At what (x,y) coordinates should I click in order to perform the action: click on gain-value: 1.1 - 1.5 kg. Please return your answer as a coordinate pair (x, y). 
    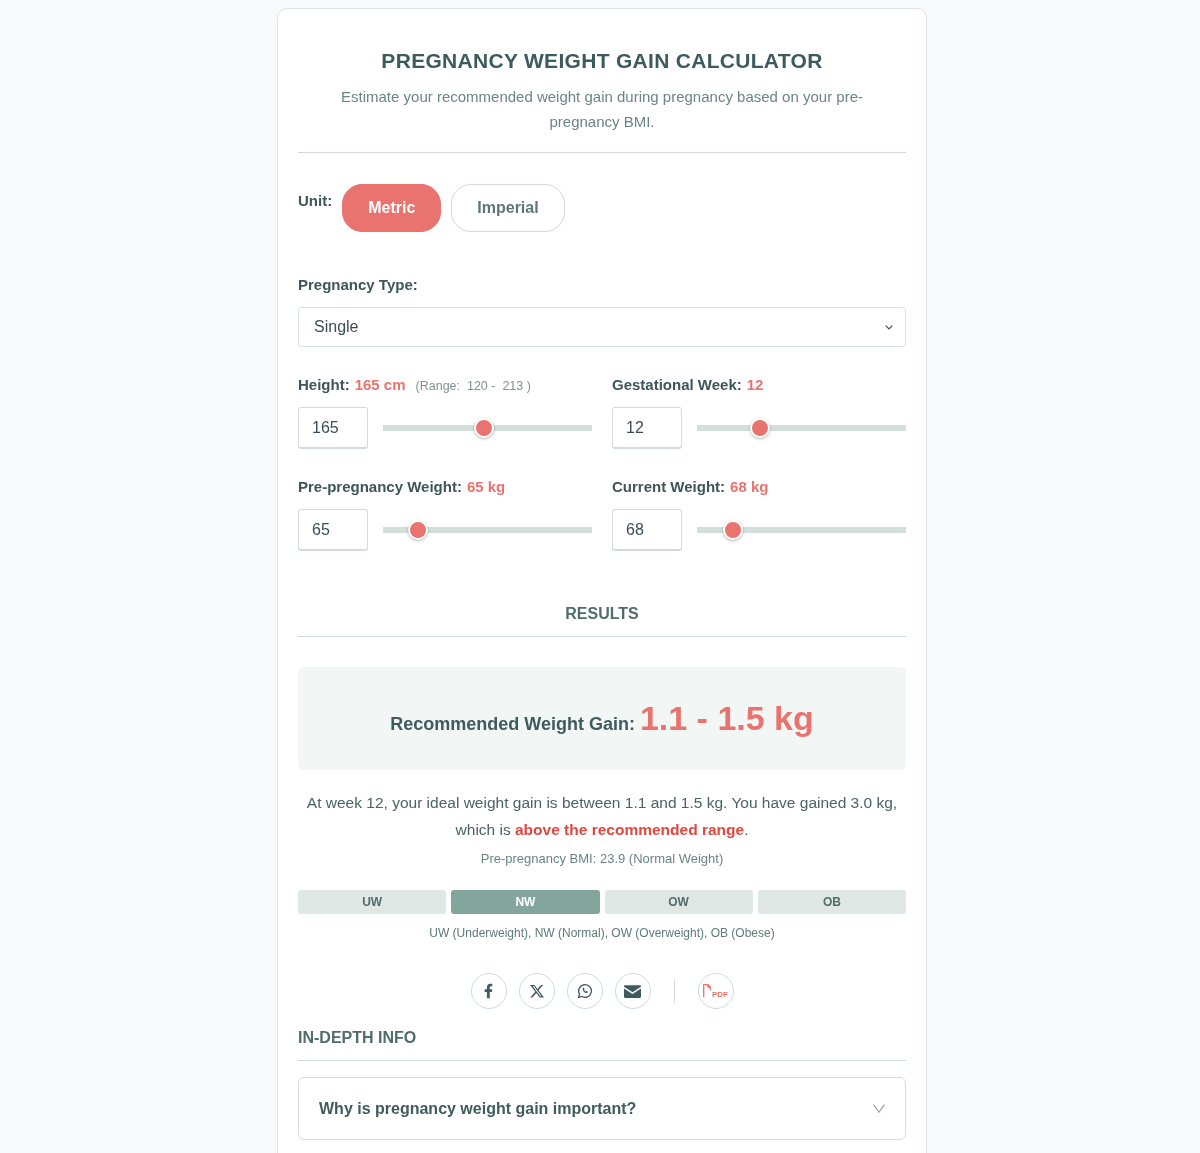
    Looking at the image, I should click on (726, 718).